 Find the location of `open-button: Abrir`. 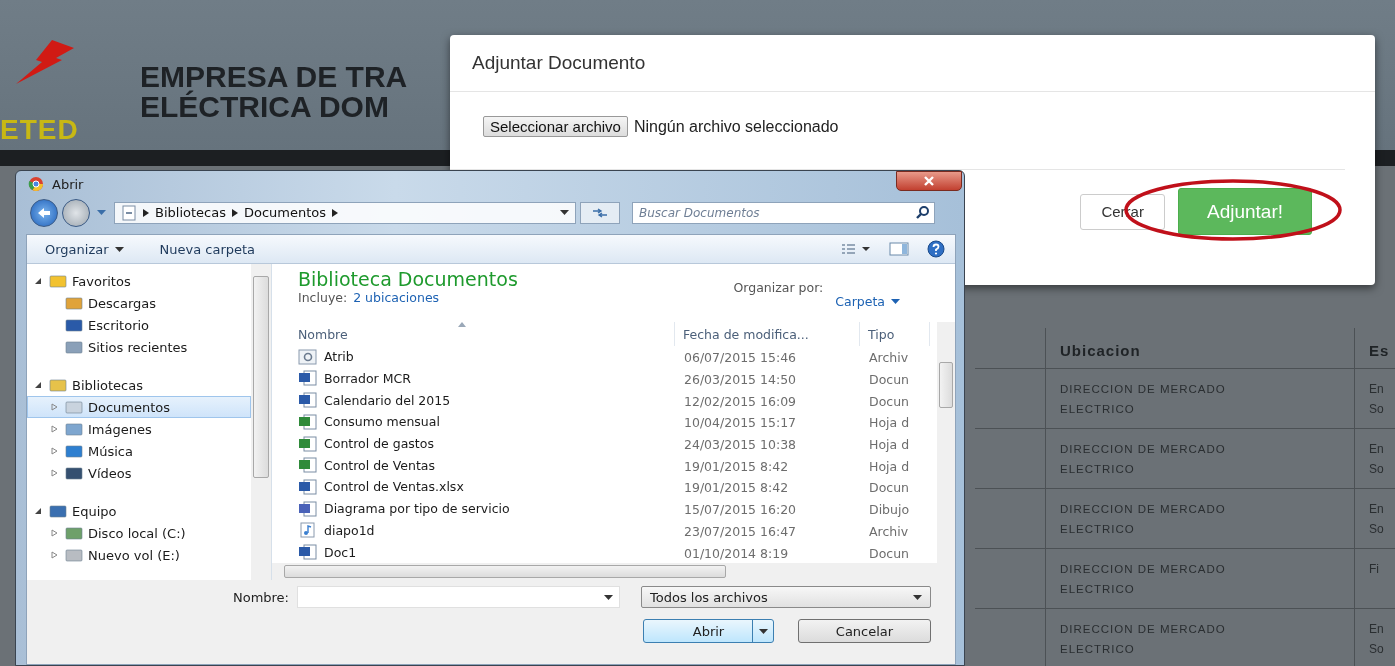

open-button: Abrir is located at coordinates (708, 631).